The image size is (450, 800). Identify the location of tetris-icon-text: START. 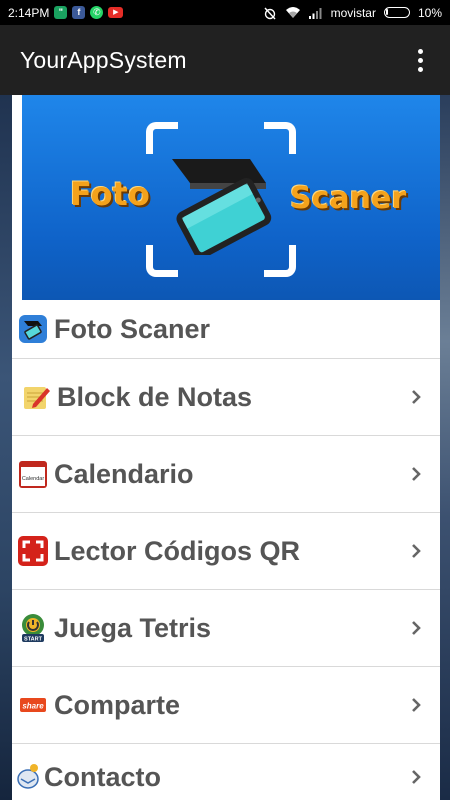
(33, 640).